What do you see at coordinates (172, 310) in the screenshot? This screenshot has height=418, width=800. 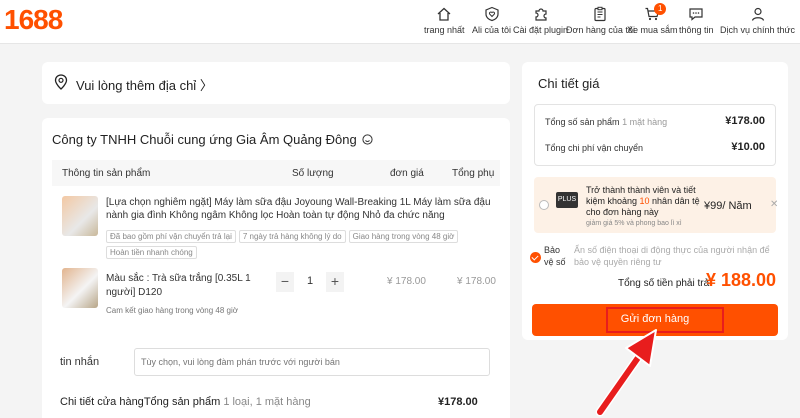 I see `delivery-promise: Cam kết giao hàng trong vòng 48 giờ` at bounding box center [172, 310].